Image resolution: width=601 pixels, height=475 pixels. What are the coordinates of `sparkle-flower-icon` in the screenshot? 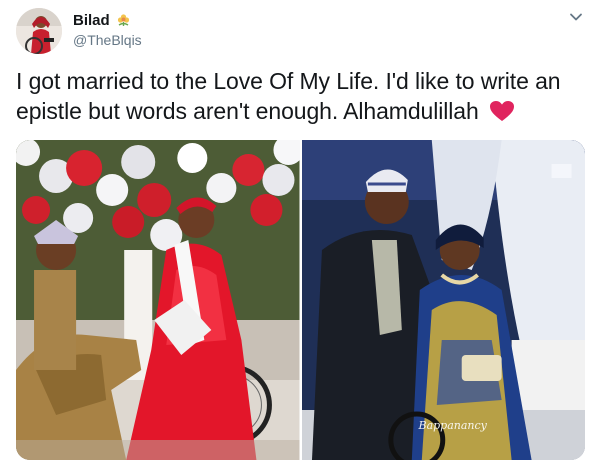 It's located at (123, 20).